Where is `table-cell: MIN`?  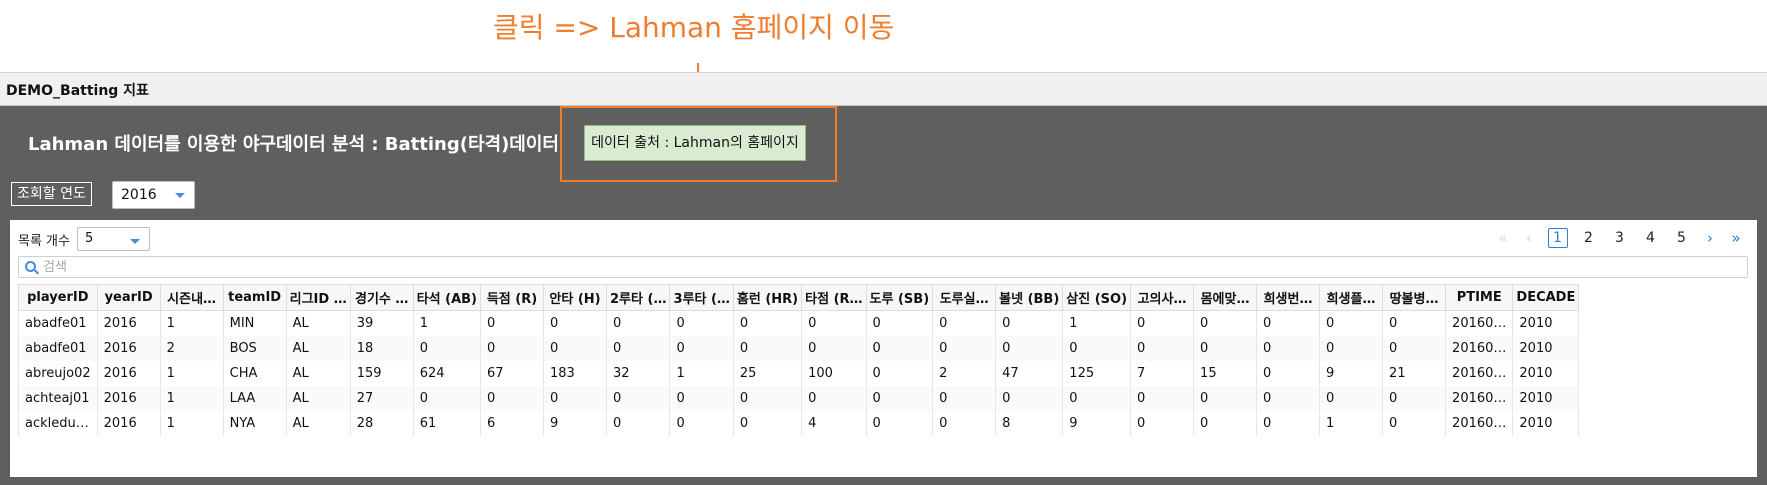
table-cell: MIN is located at coordinates (254, 323).